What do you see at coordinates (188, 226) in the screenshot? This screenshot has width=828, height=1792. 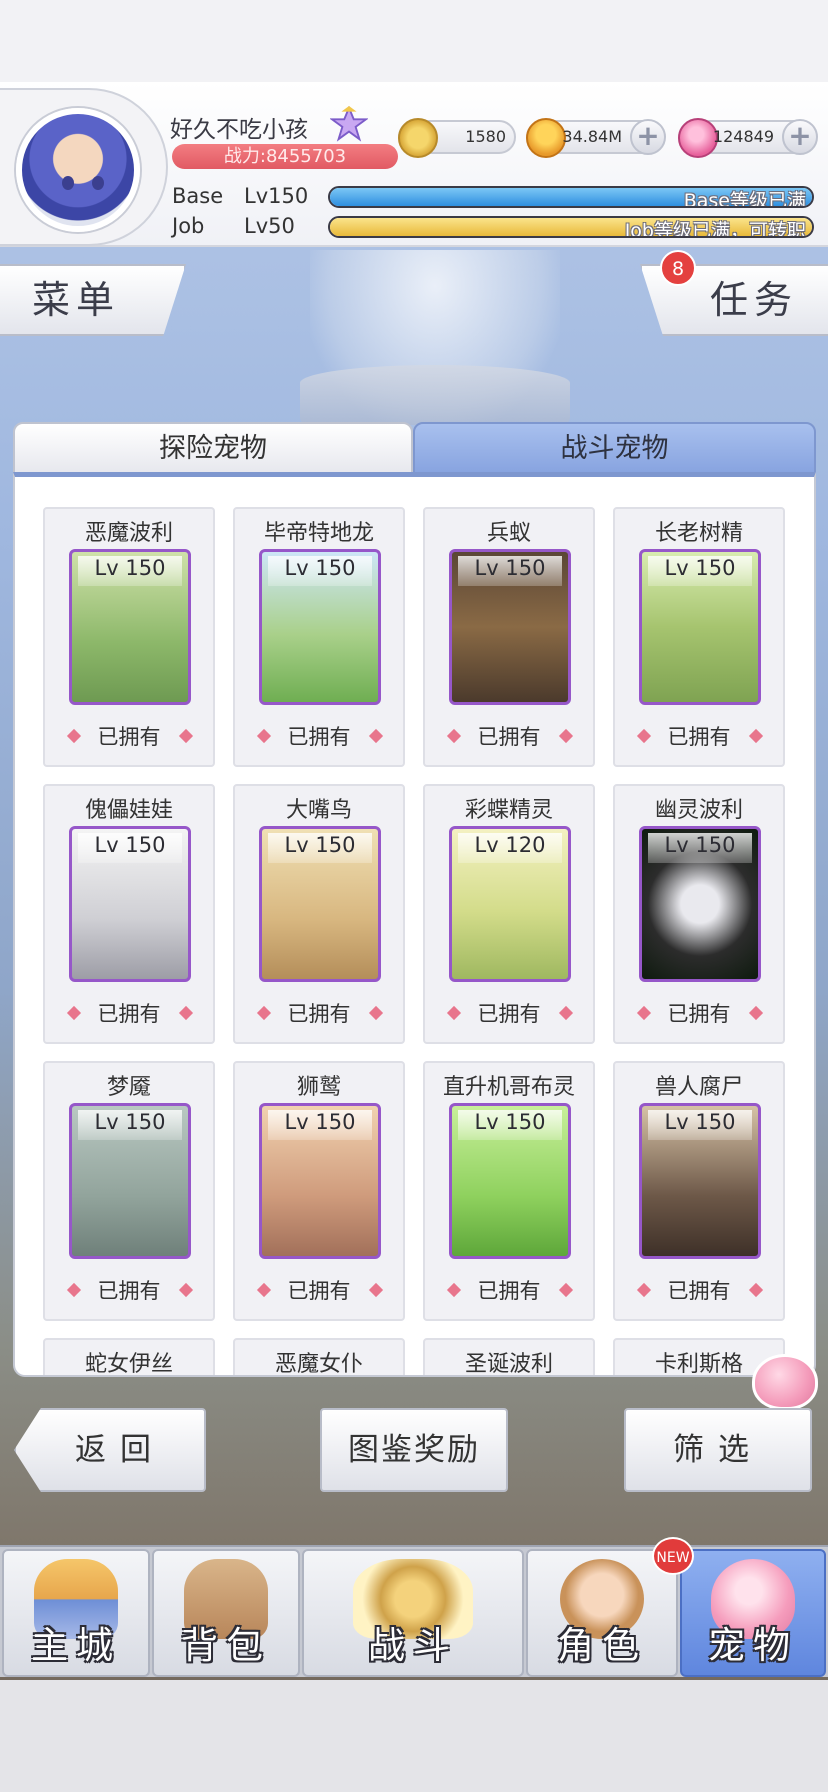 I see `job-label: Job` at bounding box center [188, 226].